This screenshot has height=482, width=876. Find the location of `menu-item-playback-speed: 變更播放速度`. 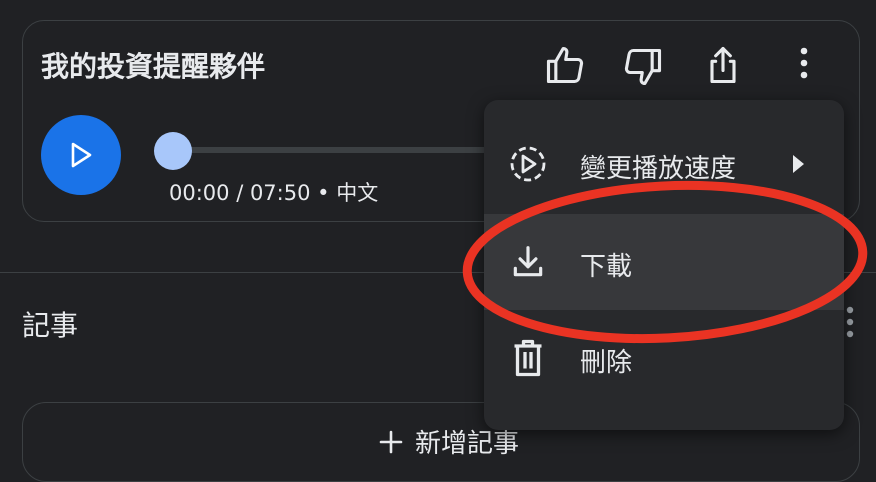

menu-item-playback-speed: 變更播放速度 is located at coordinates (664, 164).